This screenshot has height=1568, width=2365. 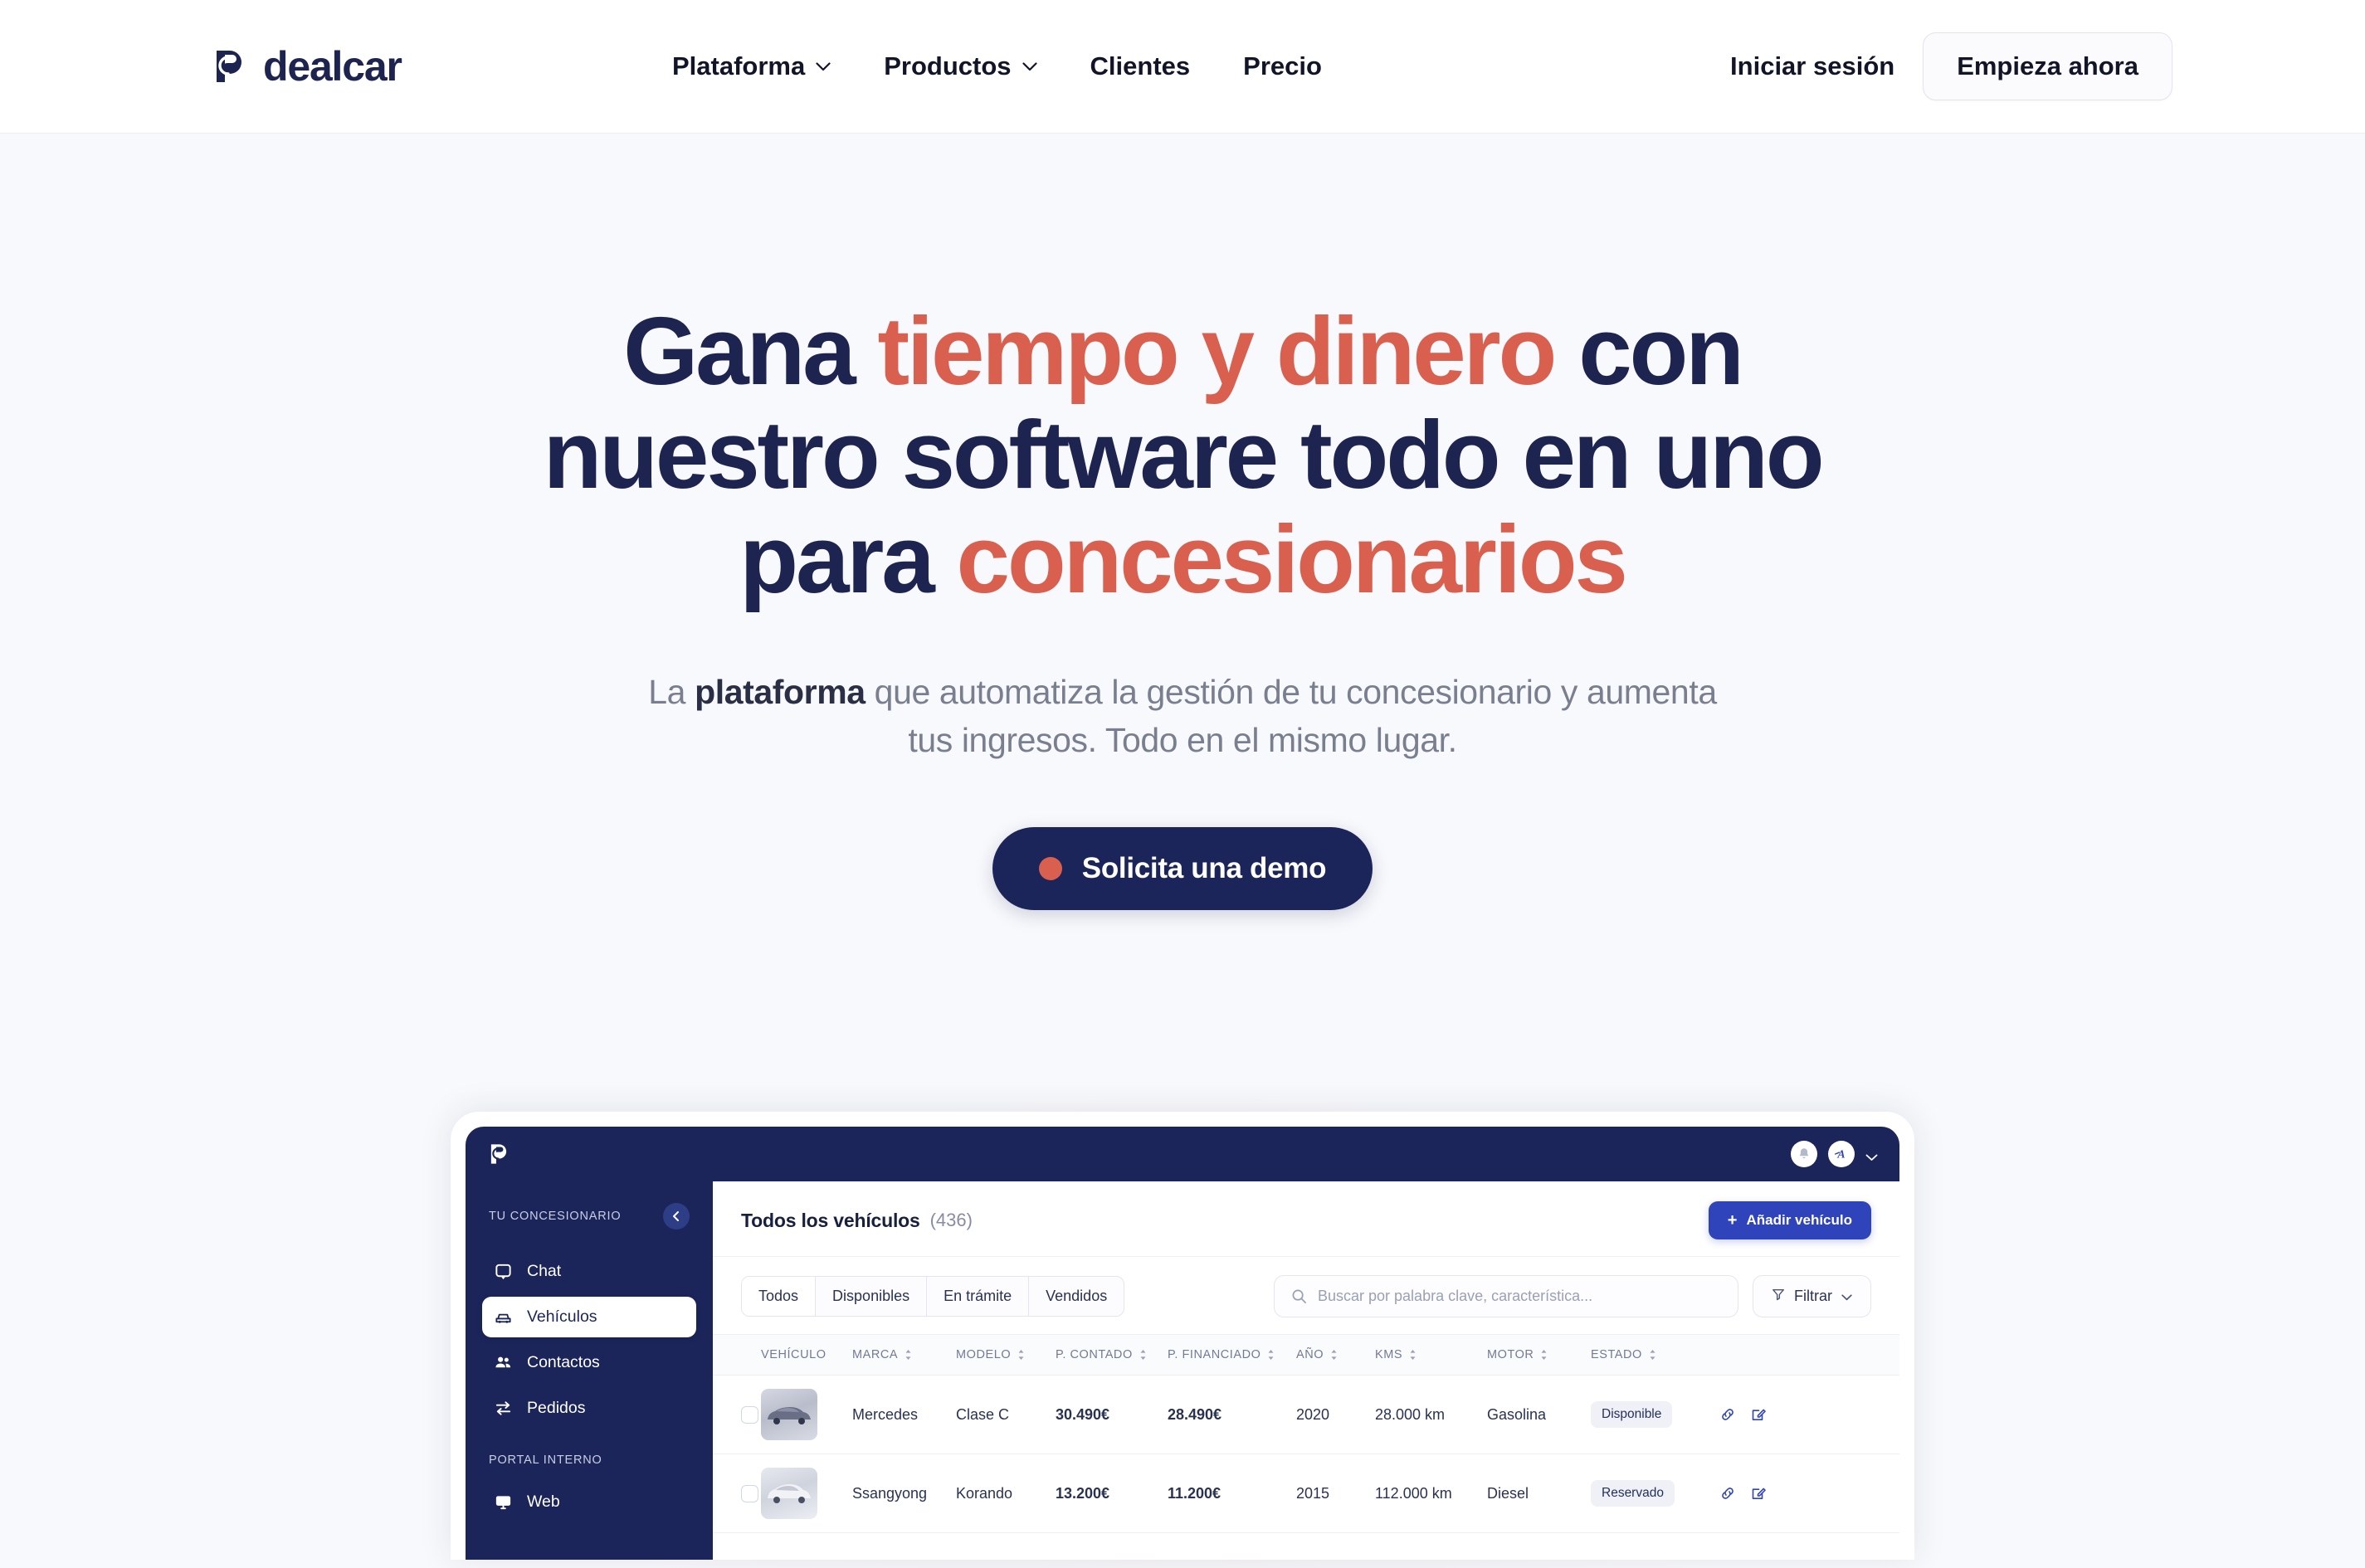 I want to click on add-vehicle-button: + Añadir vehículo, so click(x=1790, y=1220).